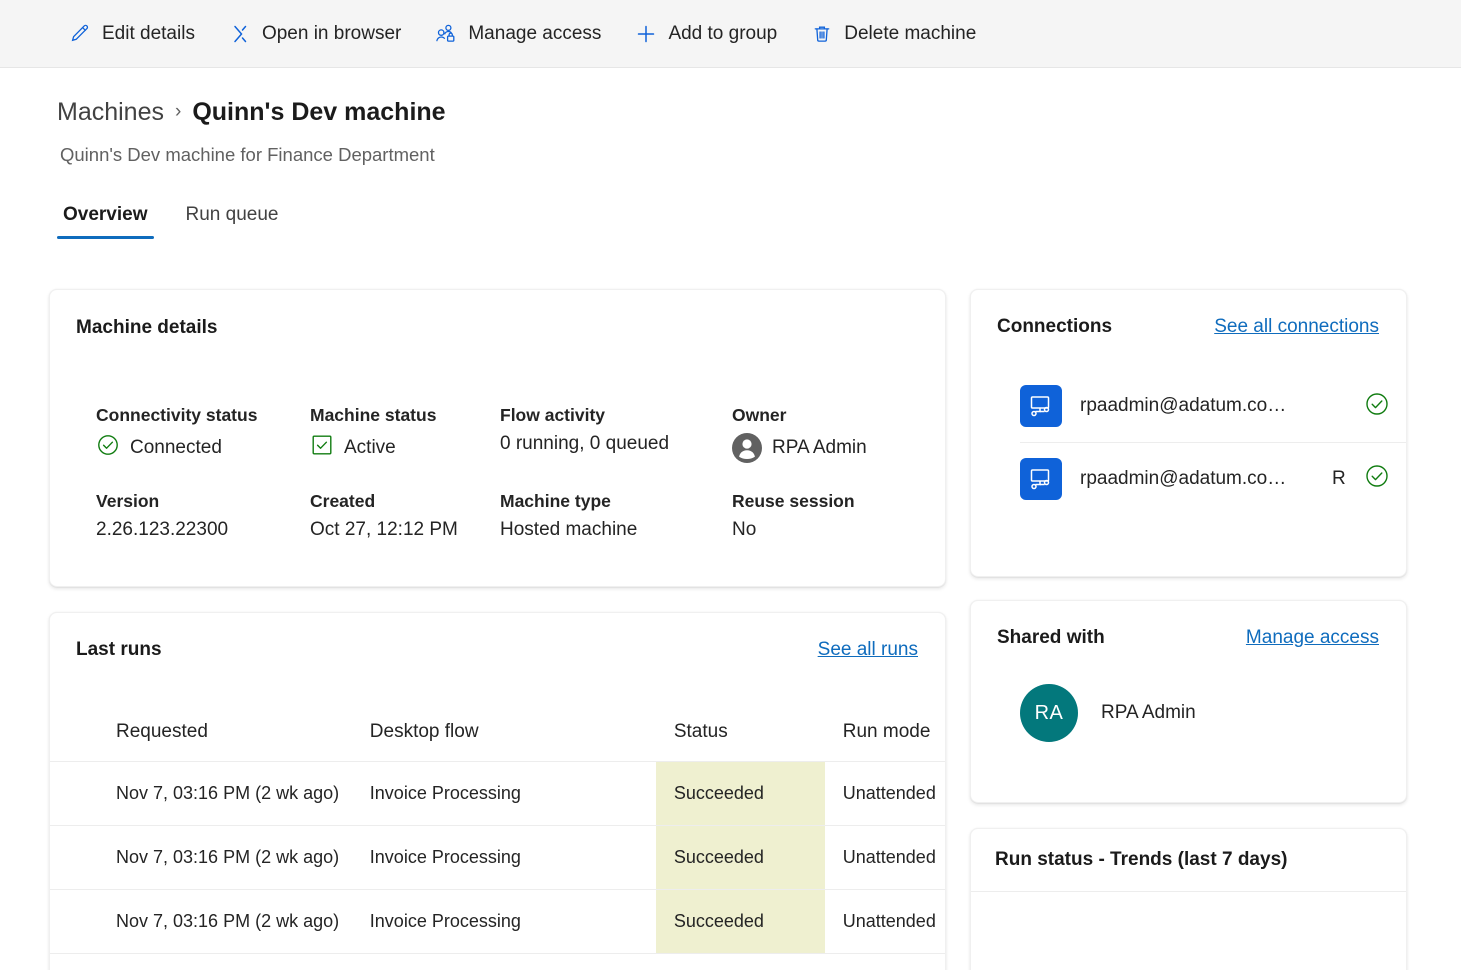 This screenshot has height=970, width=1461. What do you see at coordinates (553, 415) in the screenshot?
I see `field-label: Flow activity` at bounding box center [553, 415].